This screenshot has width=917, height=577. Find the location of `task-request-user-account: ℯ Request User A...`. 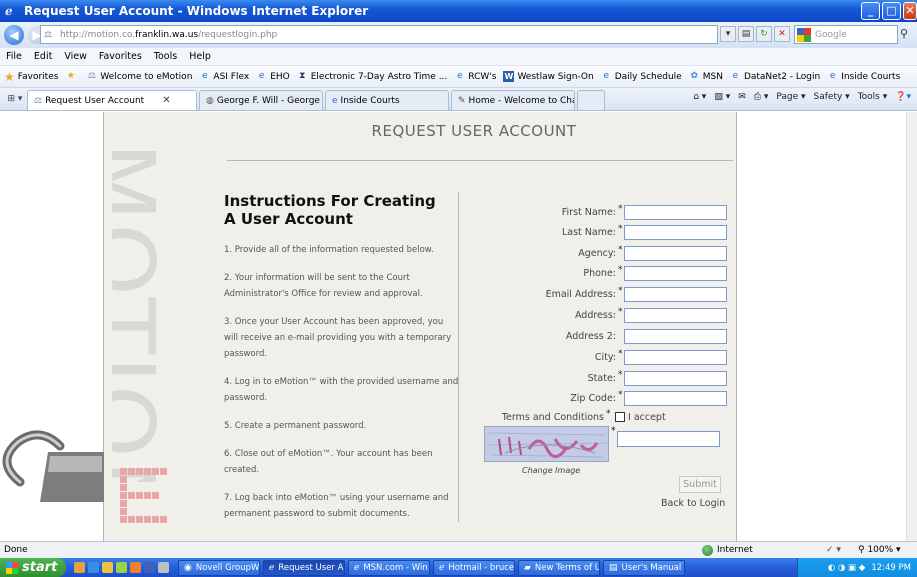

task-request-user-account: ℯ Request User A... is located at coordinates (304, 567).